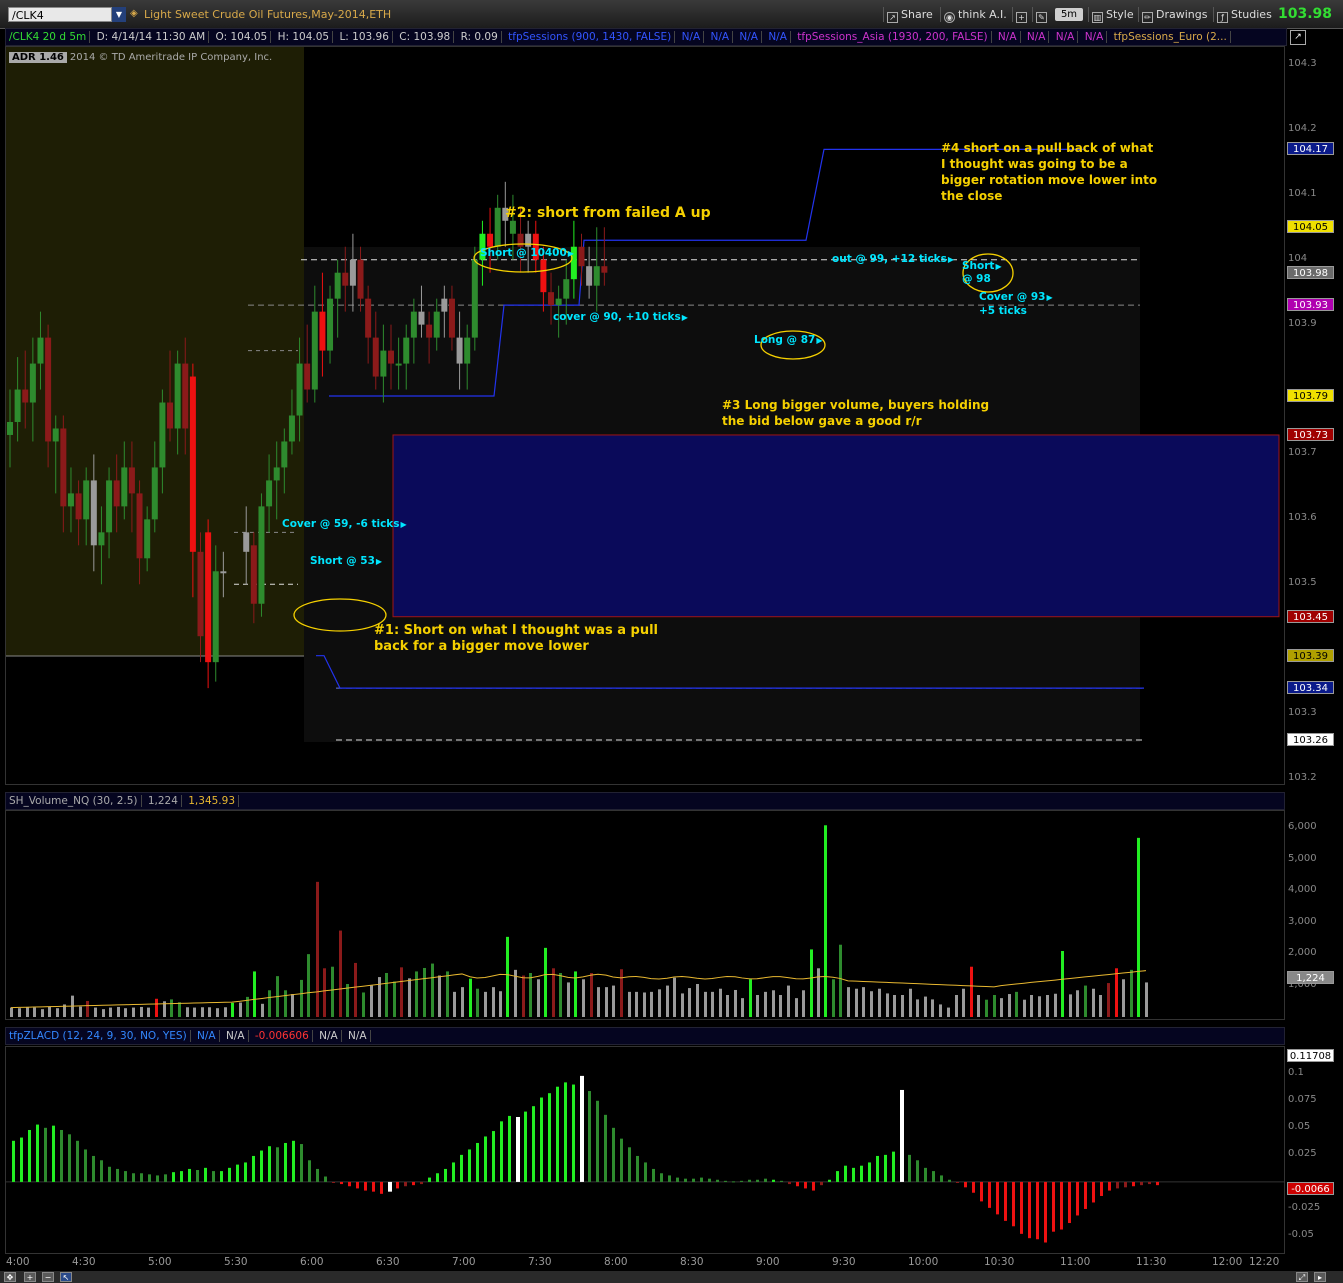 The height and width of the screenshot is (1283, 1343). What do you see at coordinates (1314, 915) in the screenshot?
I see `volume-axis: 6,0005,0004,0003,0002,0001,0001,224` at bounding box center [1314, 915].